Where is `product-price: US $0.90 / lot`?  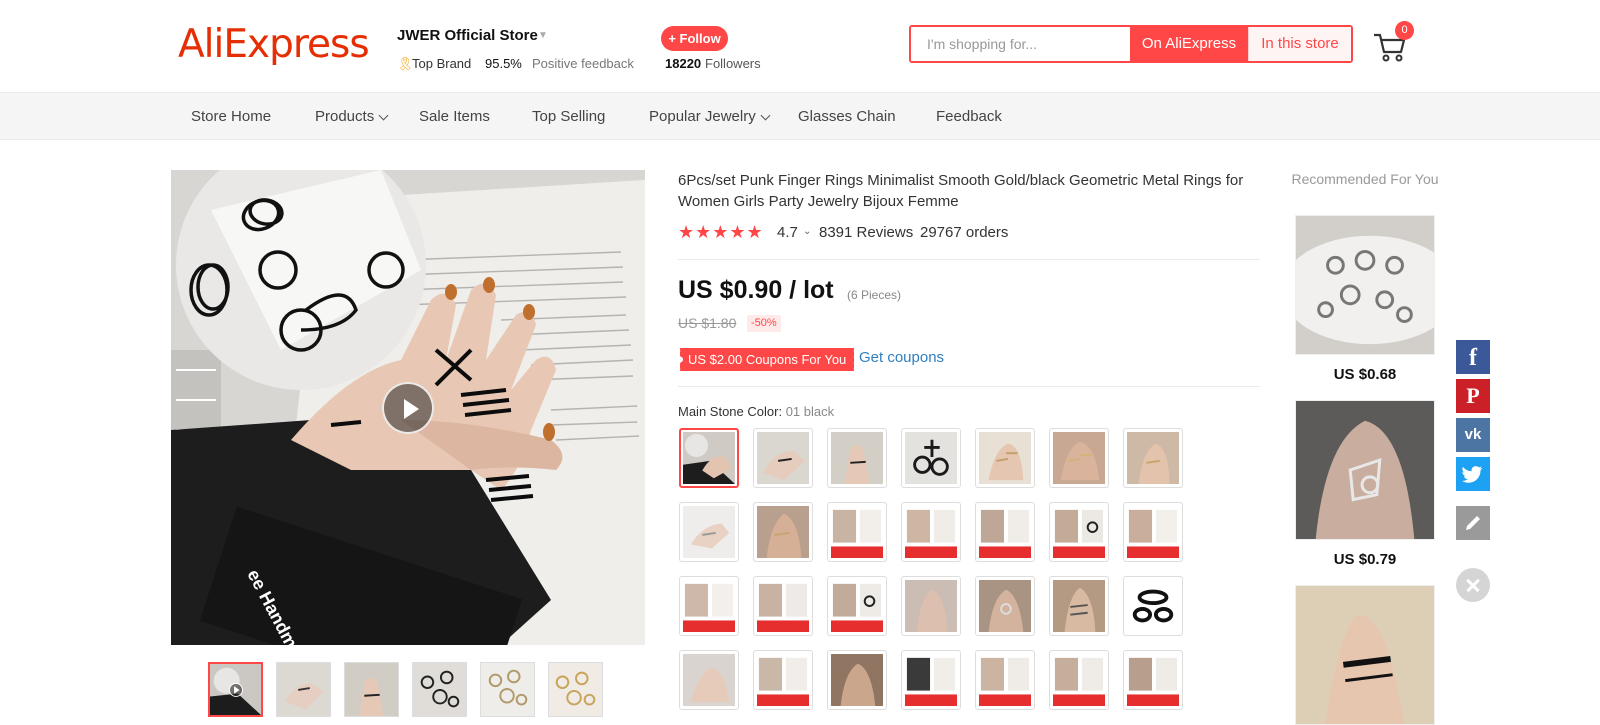 product-price: US $0.90 / lot is located at coordinates (756, 290).